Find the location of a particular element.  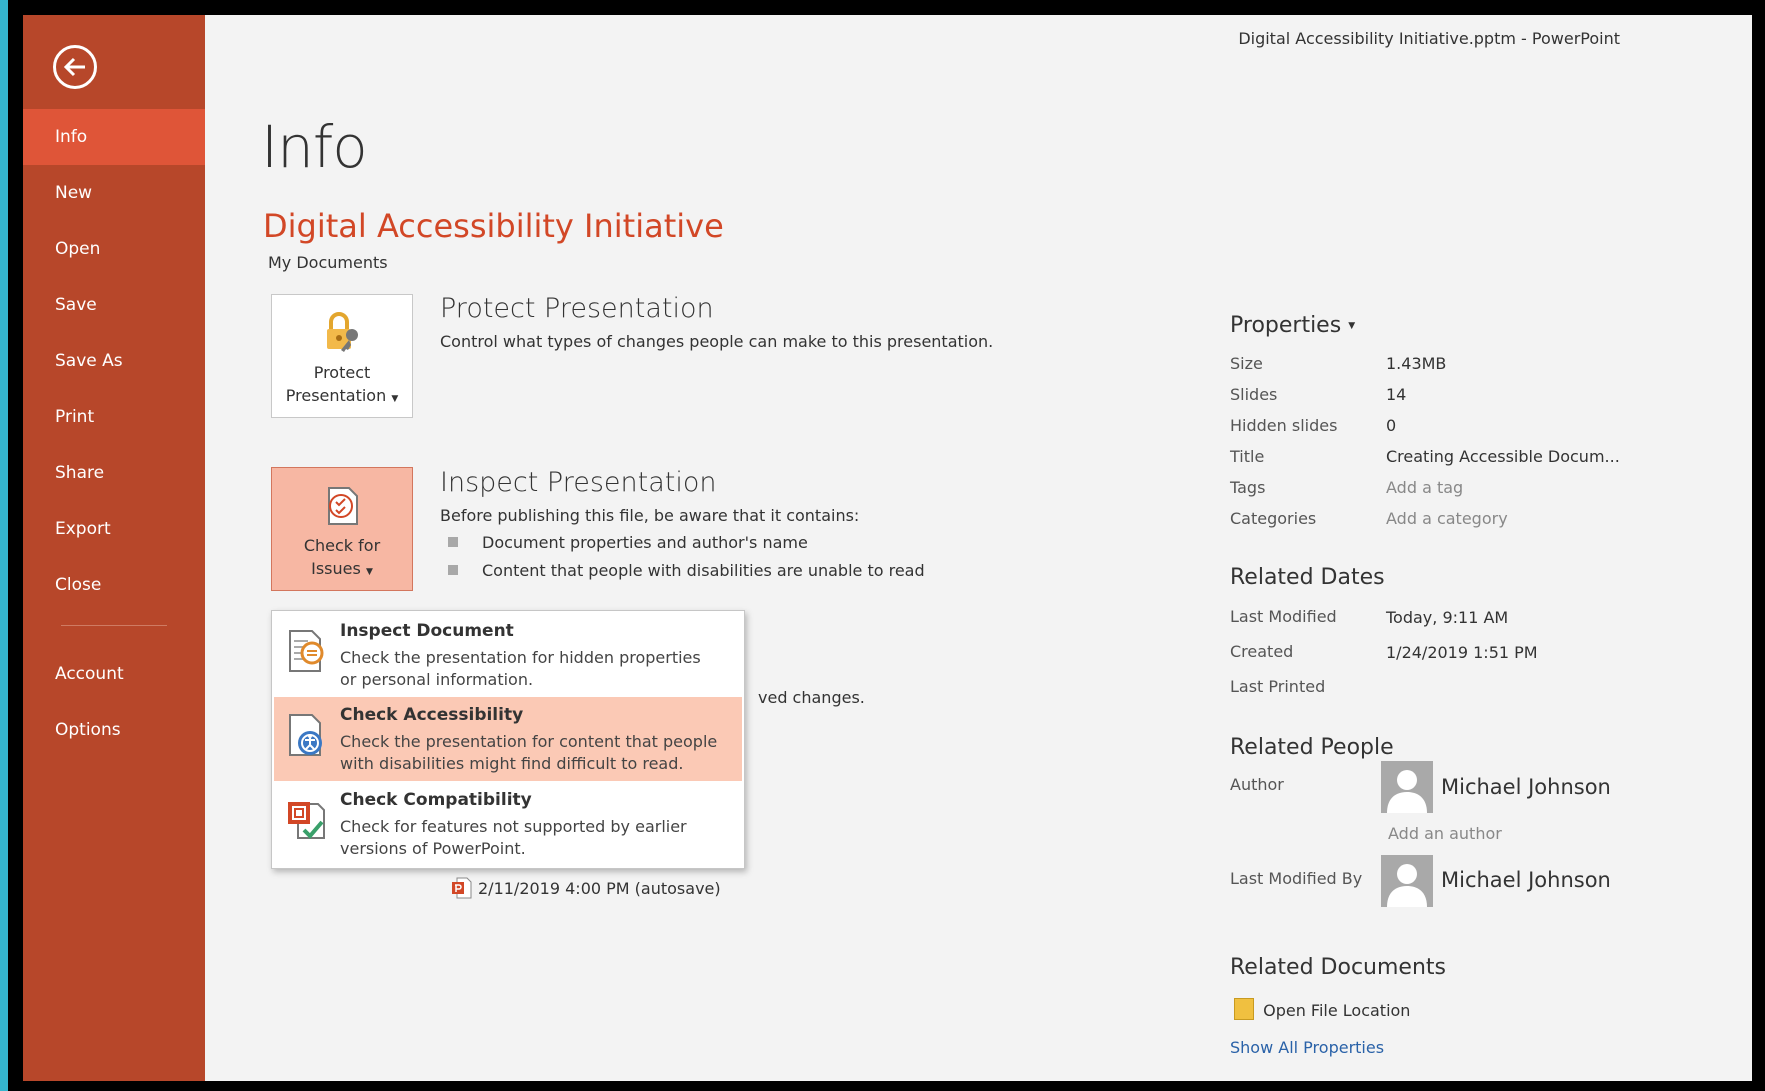

window-edge is located at coordinates (4, 545).